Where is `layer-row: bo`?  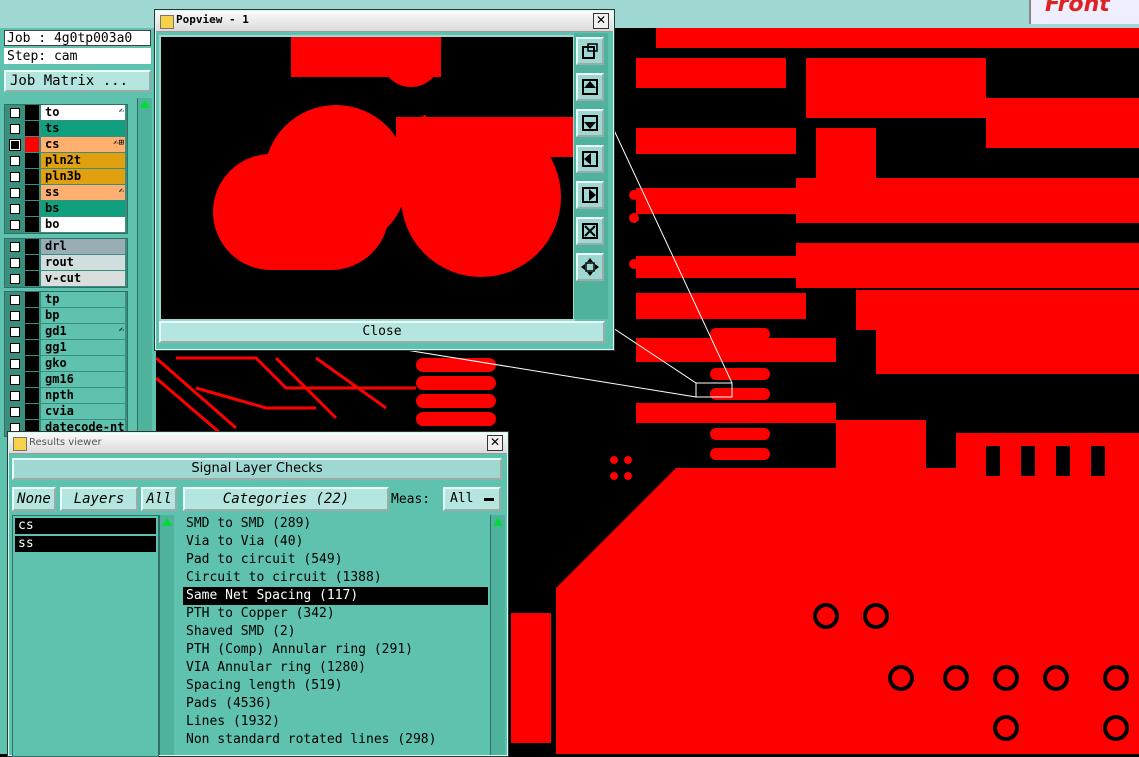 layer-row: bo is located at coordinates (66, 225).